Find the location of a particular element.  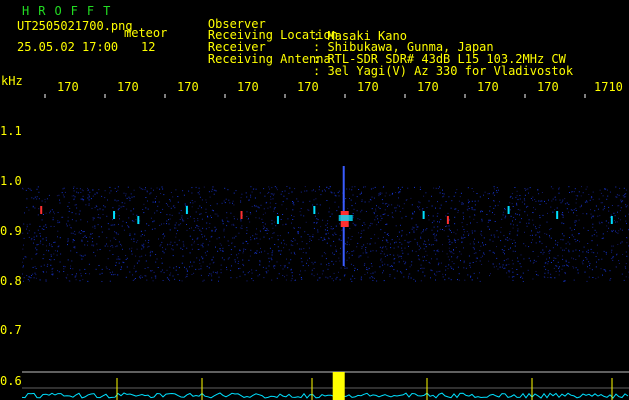

x-tick: 1710 is located at coordinates (608, 87).